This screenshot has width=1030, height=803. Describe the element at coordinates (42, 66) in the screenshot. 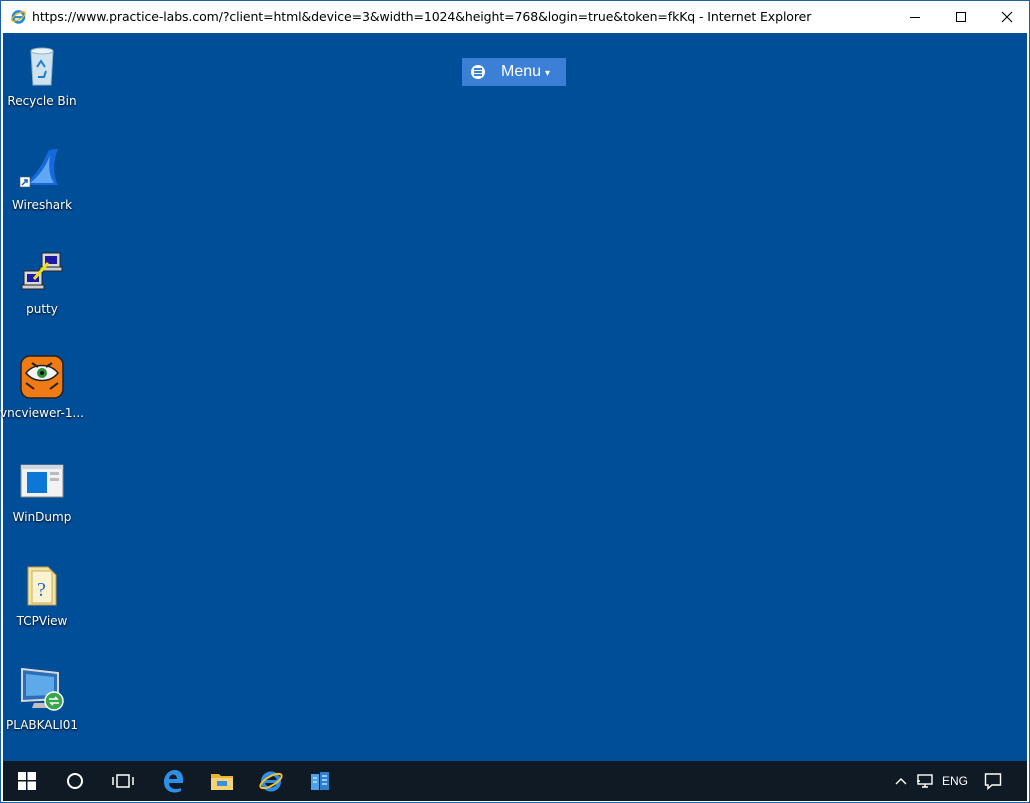

I see `recycle-bin-icon` at that location.